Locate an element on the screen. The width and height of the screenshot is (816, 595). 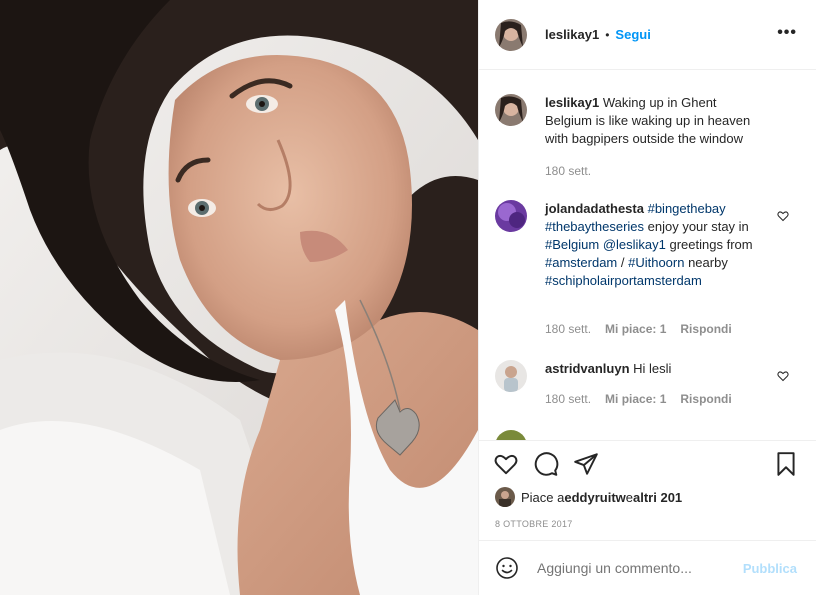
share-icon is located at coordinates (586, 464).